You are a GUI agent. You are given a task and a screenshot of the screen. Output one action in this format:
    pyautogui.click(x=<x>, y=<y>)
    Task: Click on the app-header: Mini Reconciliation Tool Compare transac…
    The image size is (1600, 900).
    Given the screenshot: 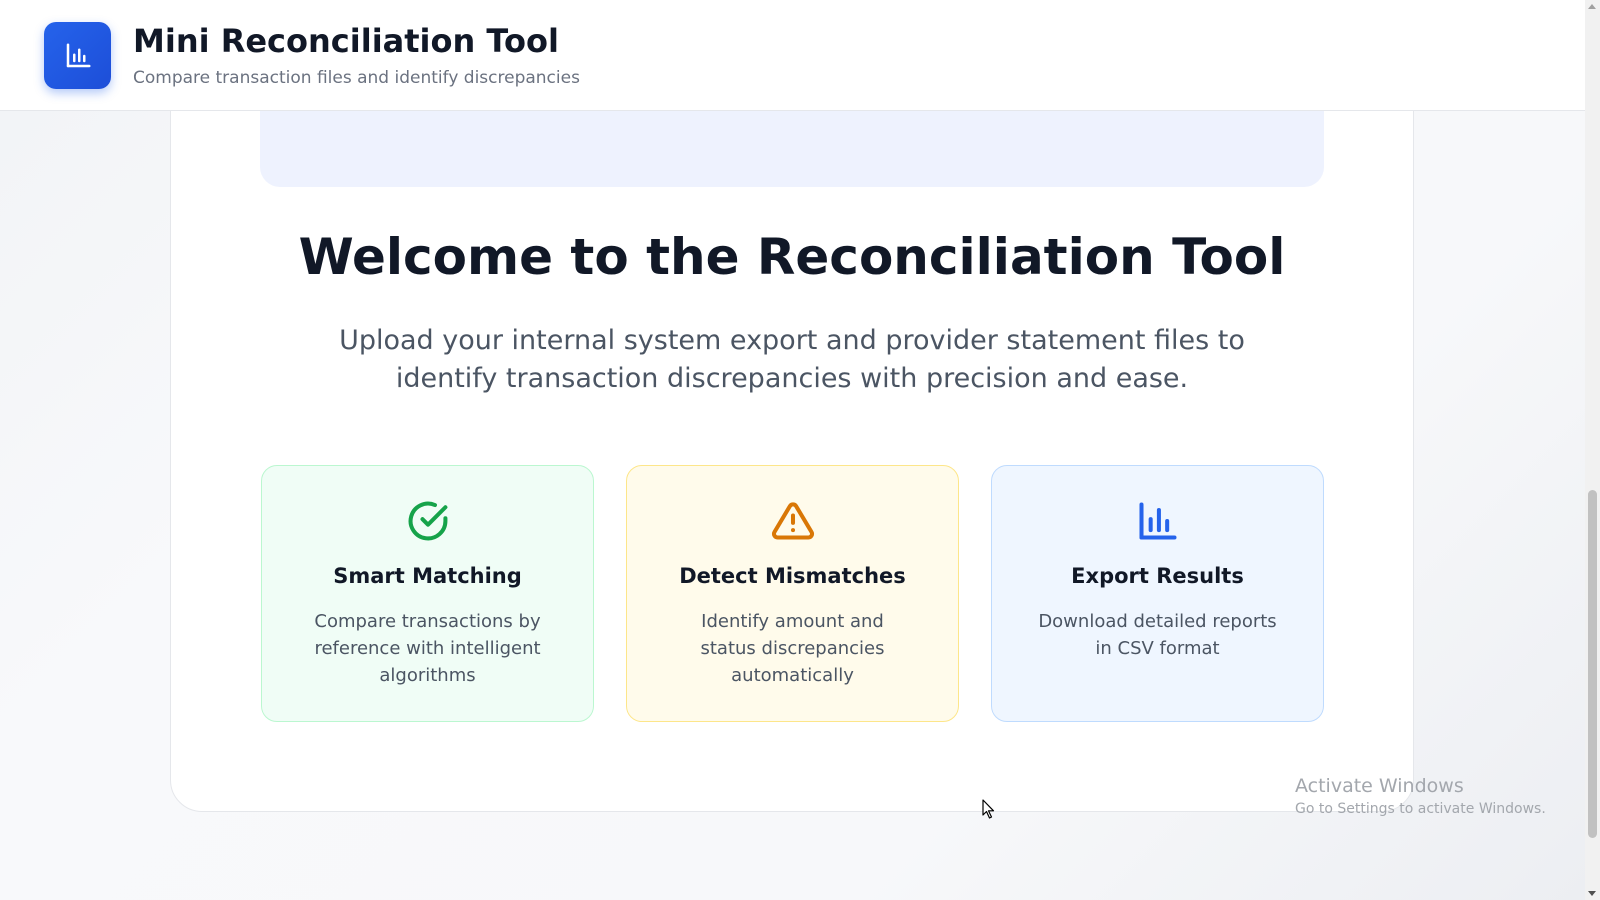 What is the action you would take?
    pyautogui.click(x=792, y=55)
    